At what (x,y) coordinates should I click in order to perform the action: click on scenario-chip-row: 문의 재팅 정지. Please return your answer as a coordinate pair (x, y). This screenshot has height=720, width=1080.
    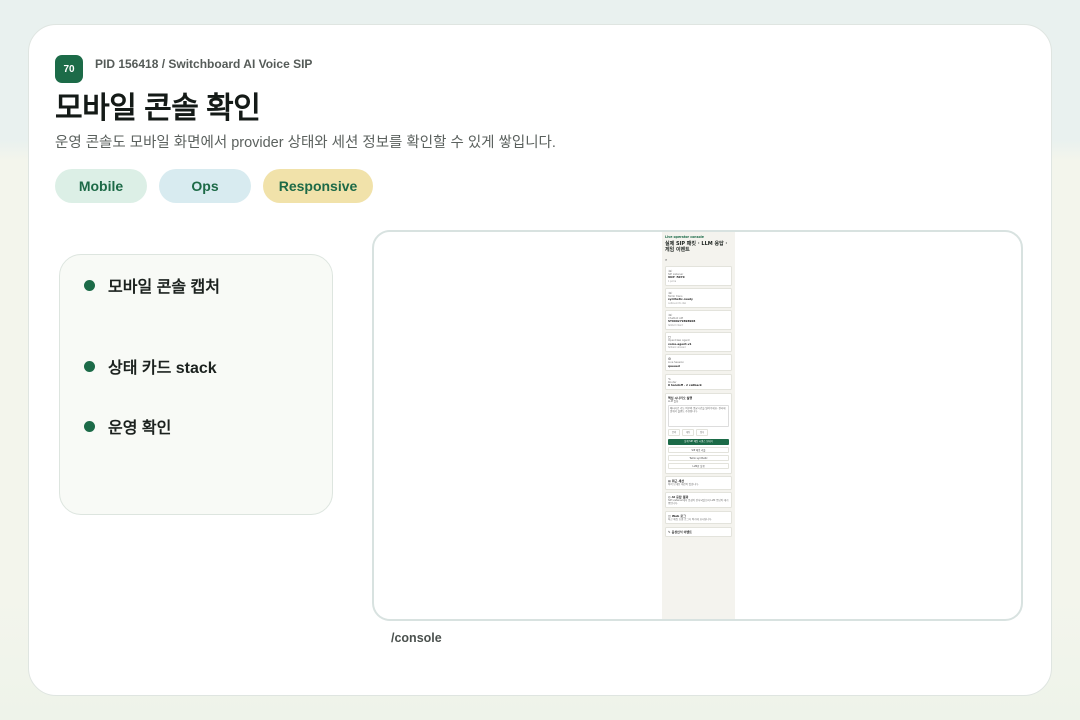
    Looking at the image, I should click on (698, 432).